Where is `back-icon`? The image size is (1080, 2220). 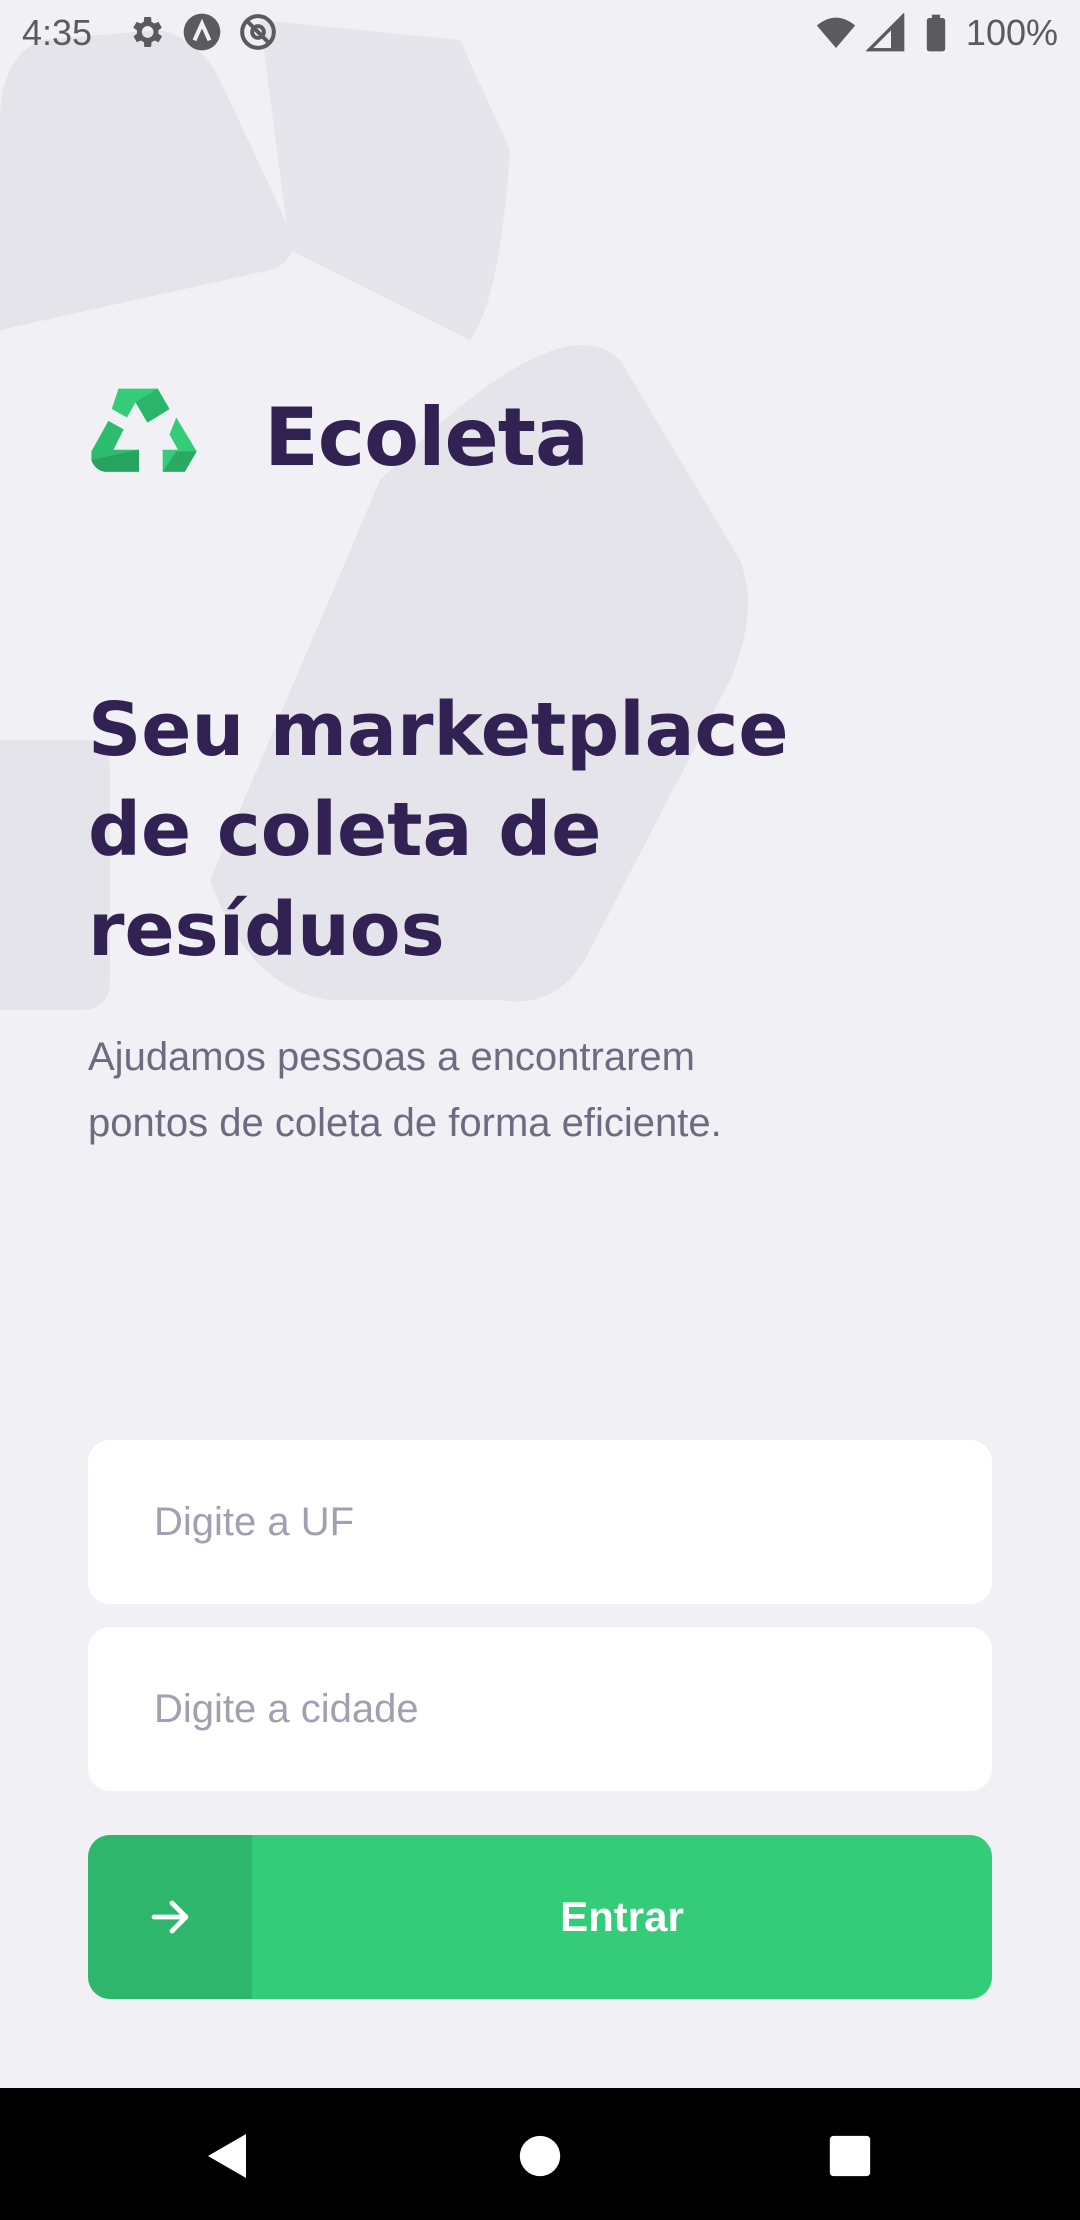
back-icon is located at coordinates (227, 2156).